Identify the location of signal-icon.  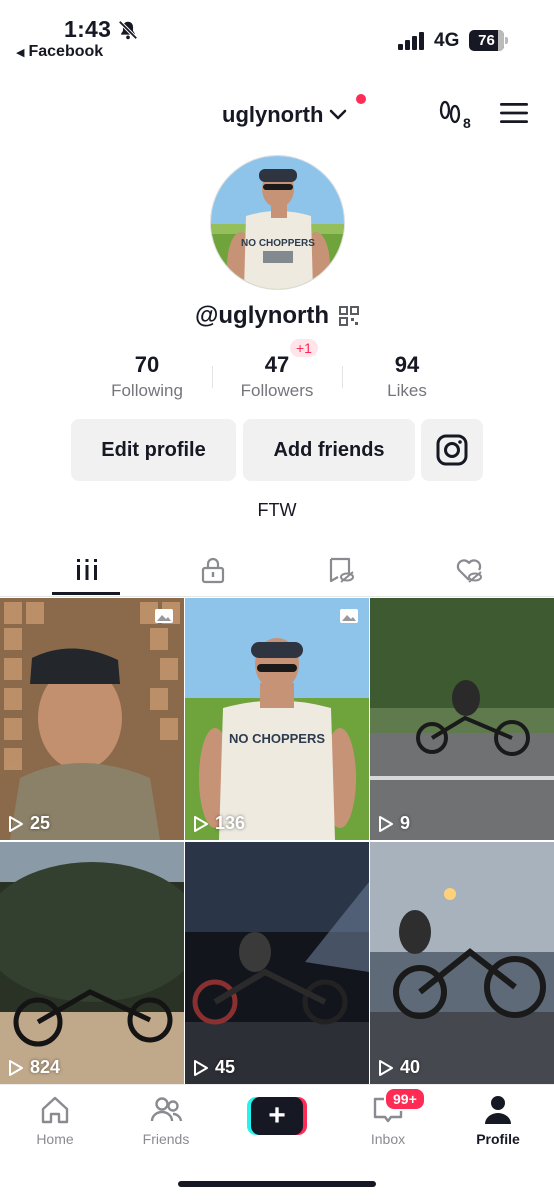
(411, 41).